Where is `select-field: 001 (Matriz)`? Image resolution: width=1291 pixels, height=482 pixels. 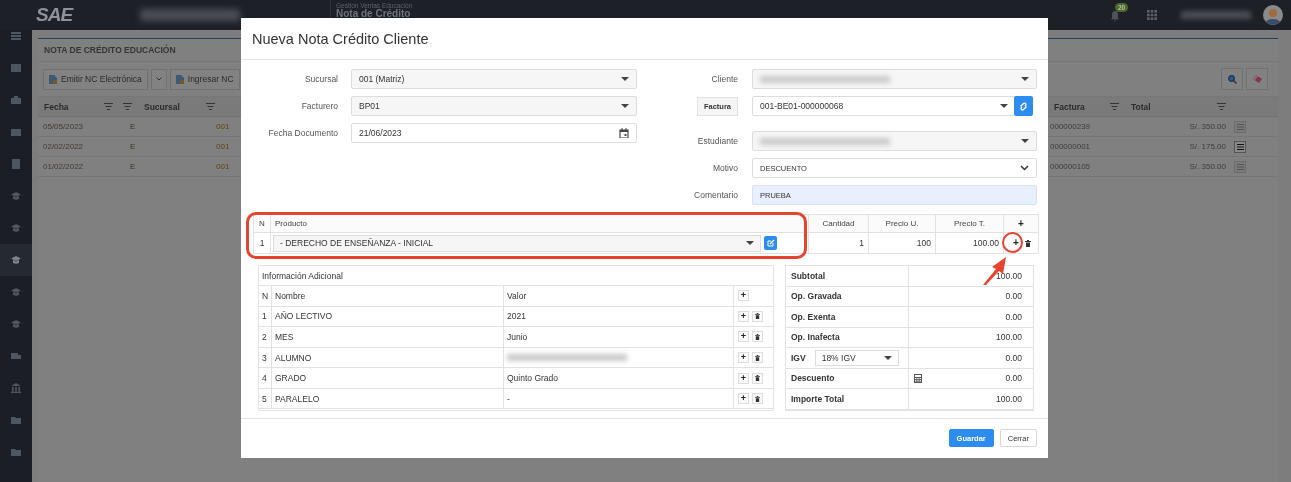
select-field: 001 (Matriz) is located at coordinates (494, 79).